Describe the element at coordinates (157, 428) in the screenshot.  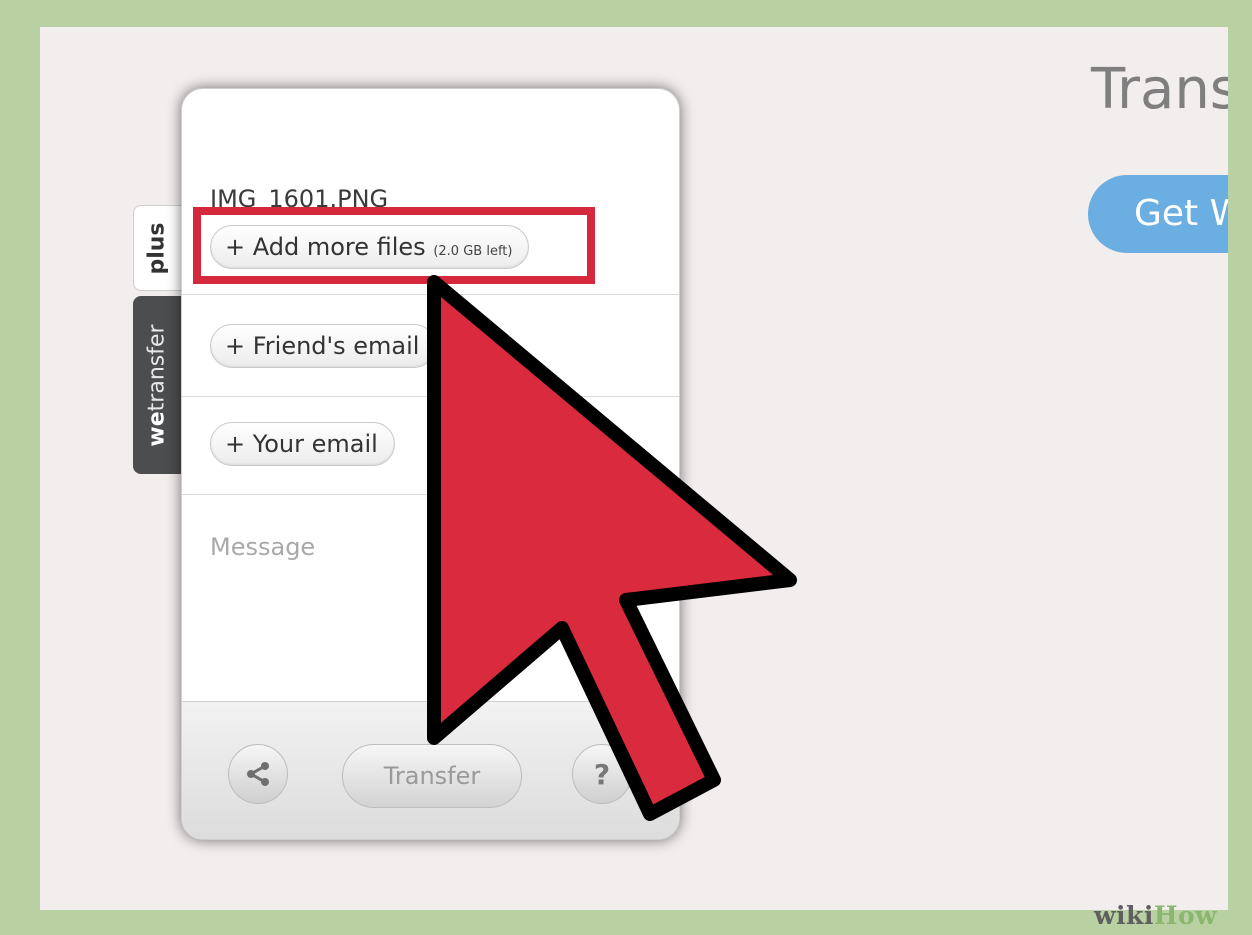
I see `brand-prefix: we` at that location.